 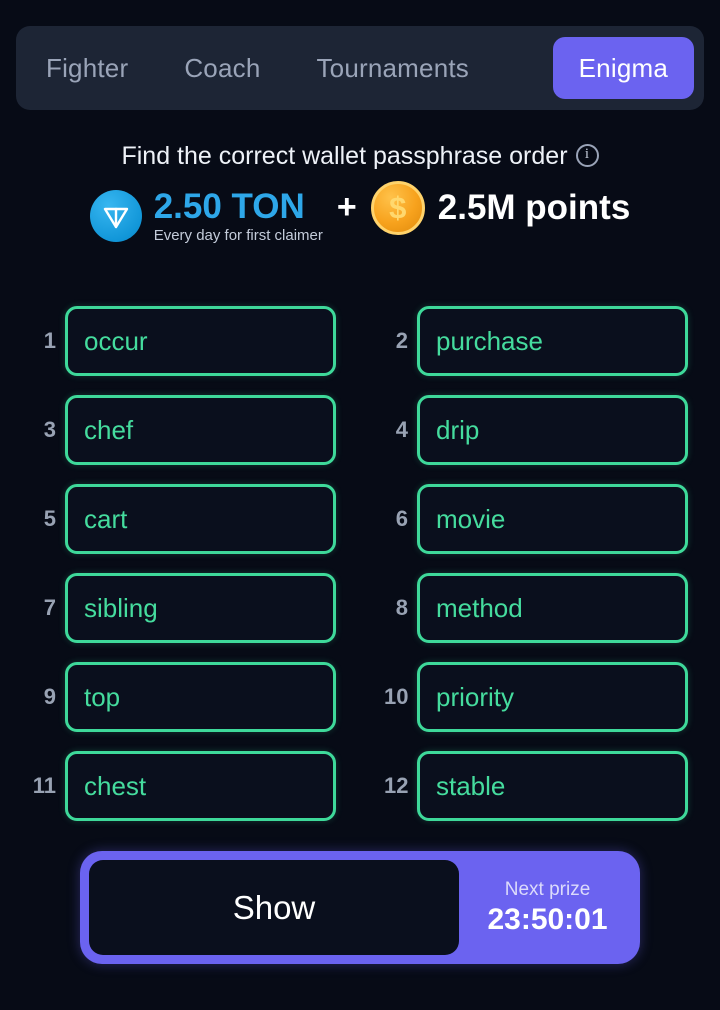 What do you see at coordinates (396, 785) in the screenshot?
I see `word-index: 12` at bounding box center [396, 785].